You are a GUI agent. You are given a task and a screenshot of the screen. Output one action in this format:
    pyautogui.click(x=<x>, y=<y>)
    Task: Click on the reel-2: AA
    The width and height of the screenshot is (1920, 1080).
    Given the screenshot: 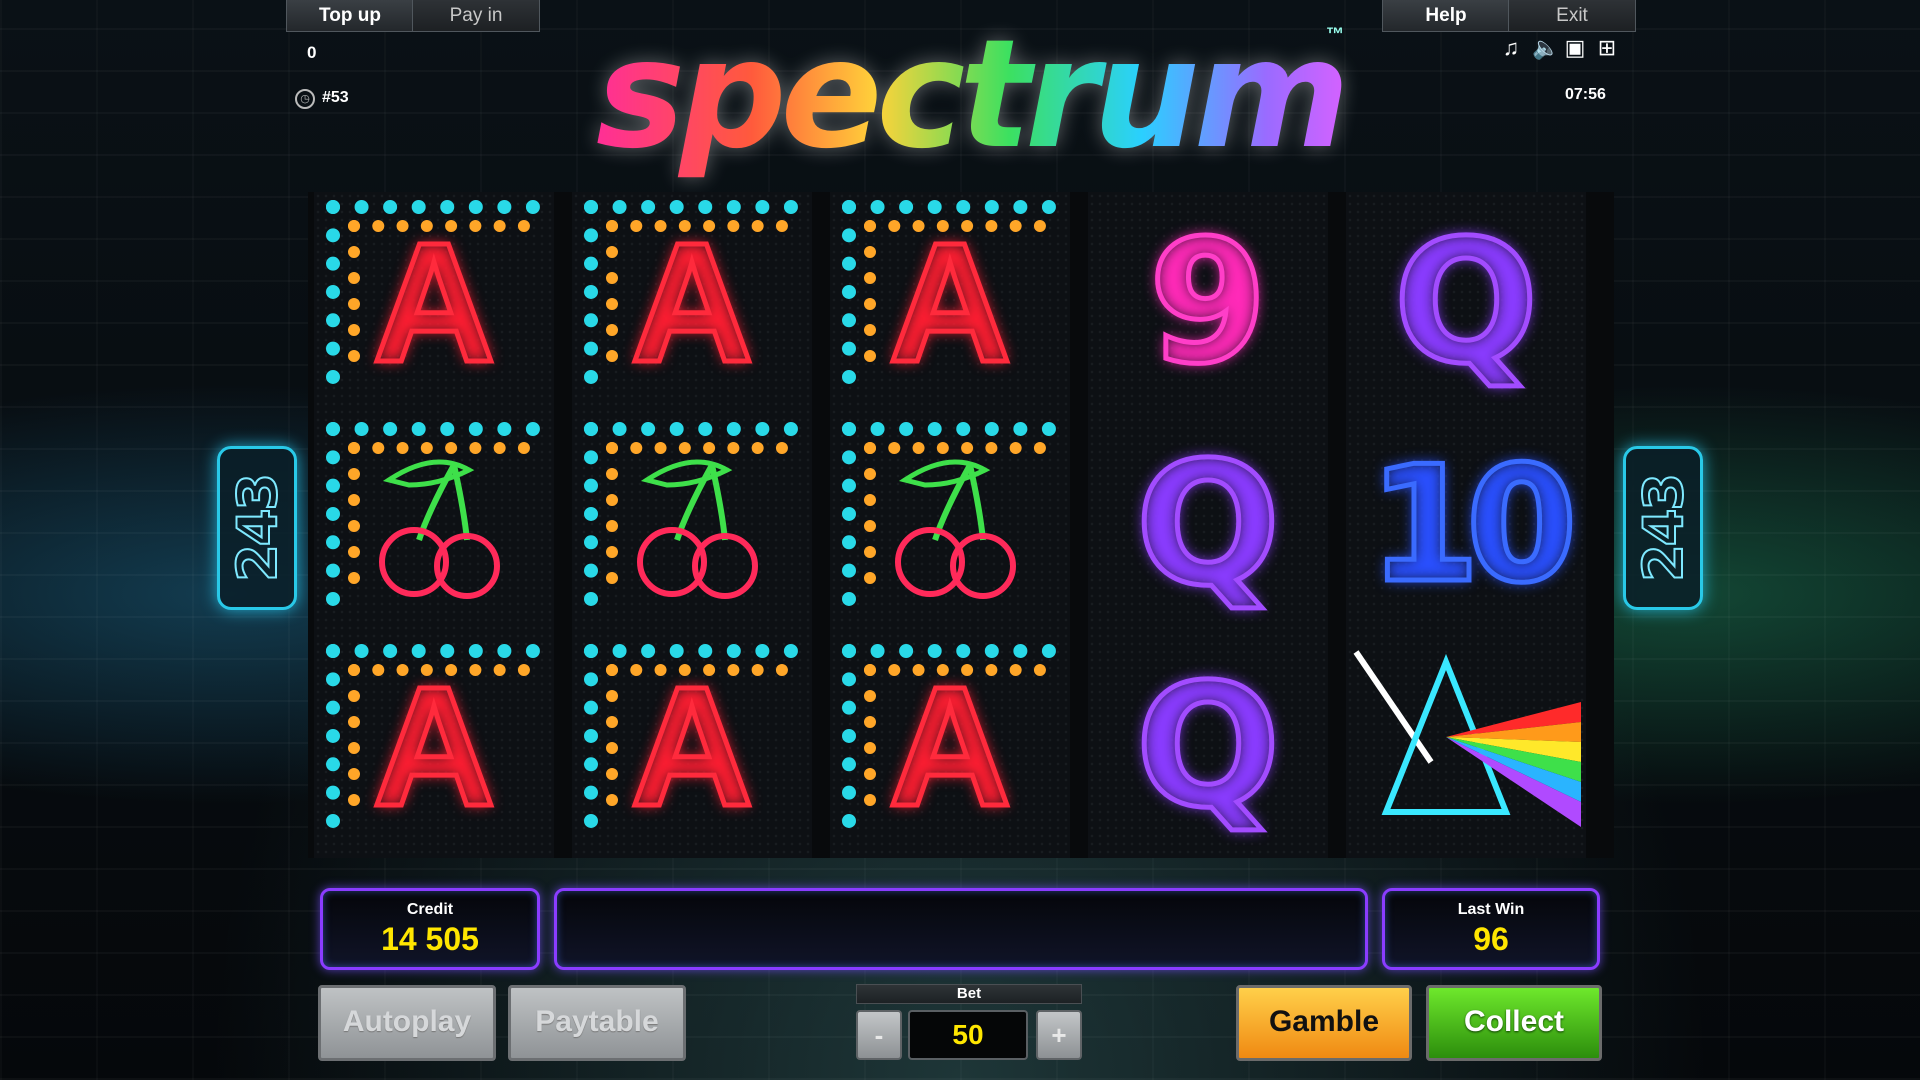 What is the action you would take?
    pyautogui.click(x=692, y=525)
    